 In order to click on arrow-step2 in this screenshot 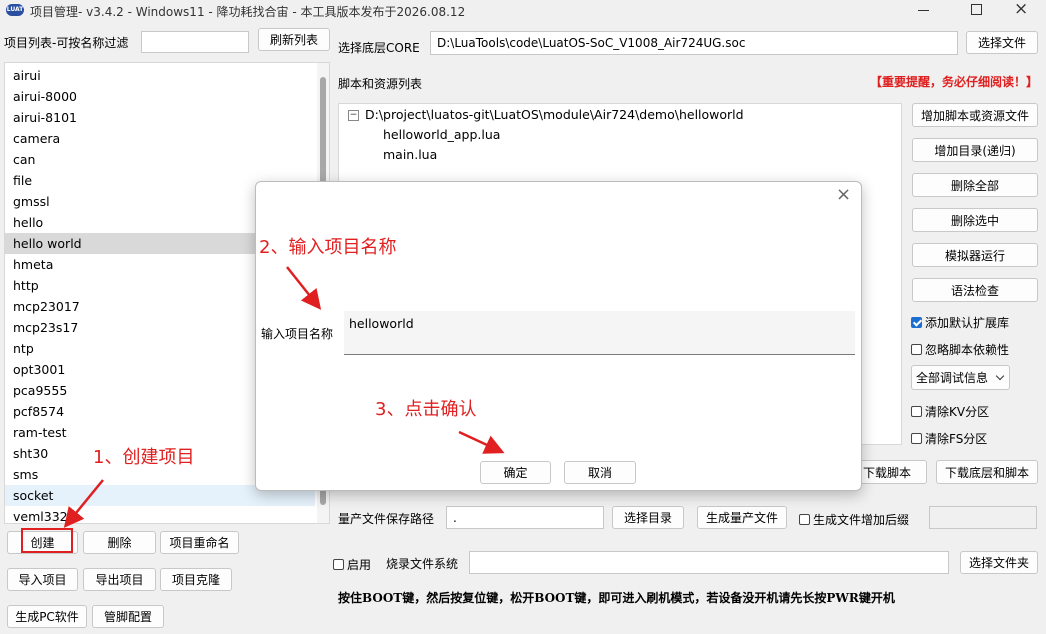, I will do `click(304, 288)`.